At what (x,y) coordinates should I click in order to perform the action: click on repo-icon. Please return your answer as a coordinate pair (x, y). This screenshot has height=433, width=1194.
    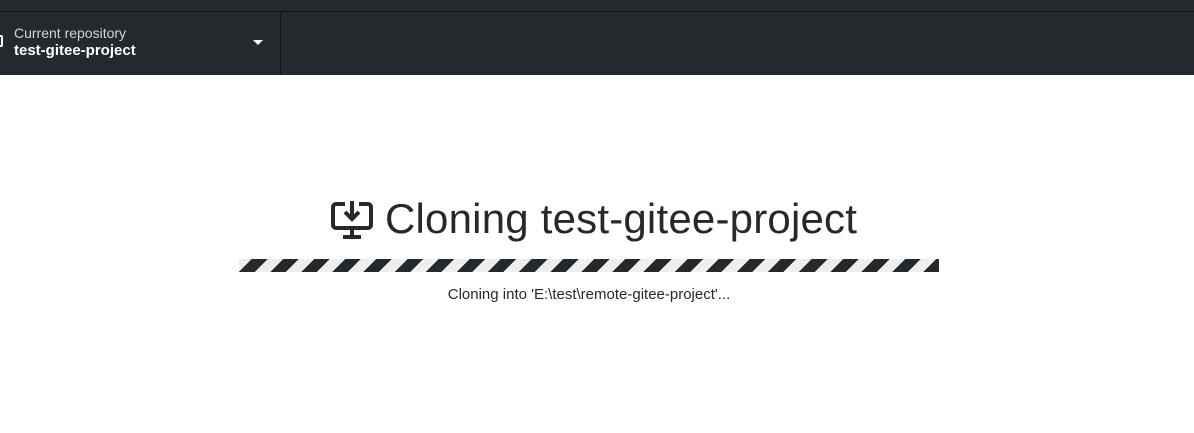
    Looking at the image, I should click on (1, 41).